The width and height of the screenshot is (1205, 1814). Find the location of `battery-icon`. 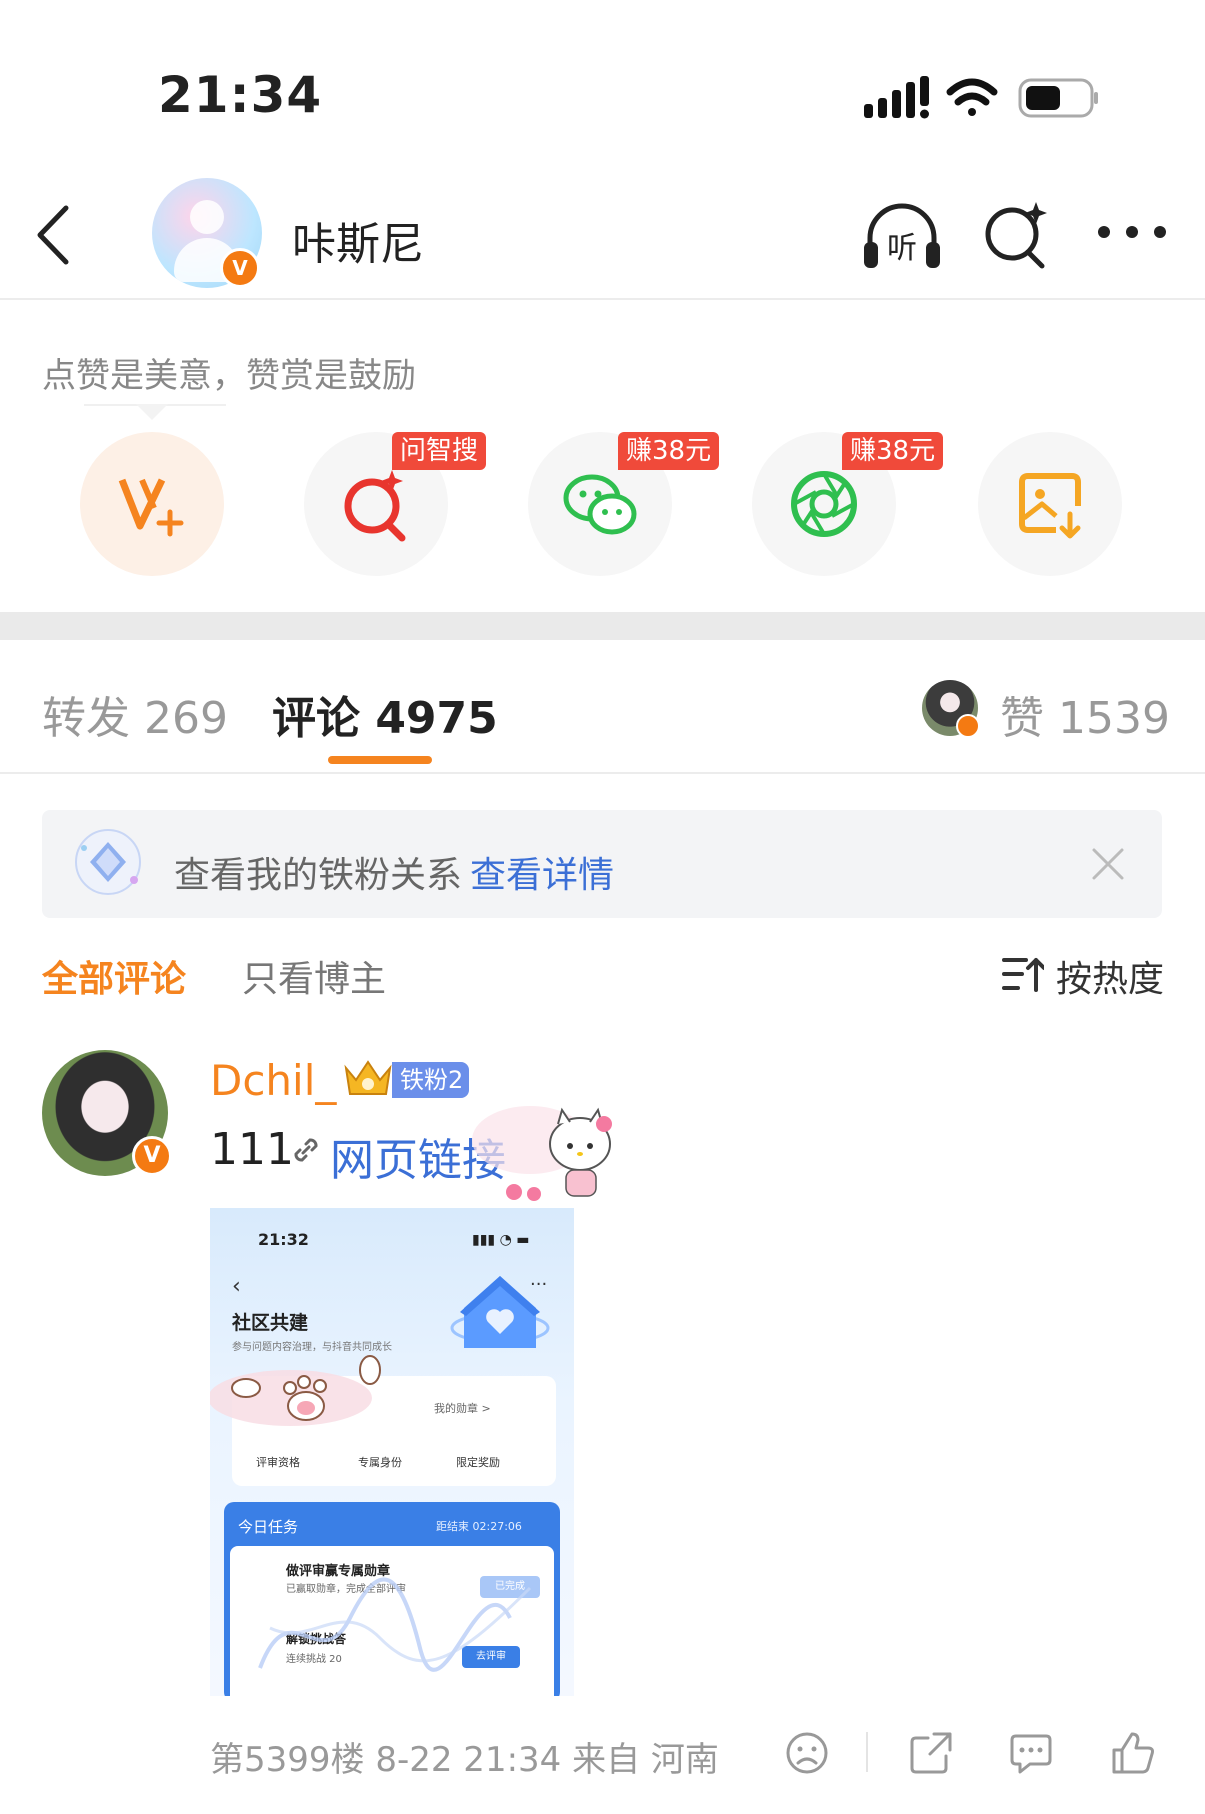

battery-icon is located at coordinates (1058, 98).